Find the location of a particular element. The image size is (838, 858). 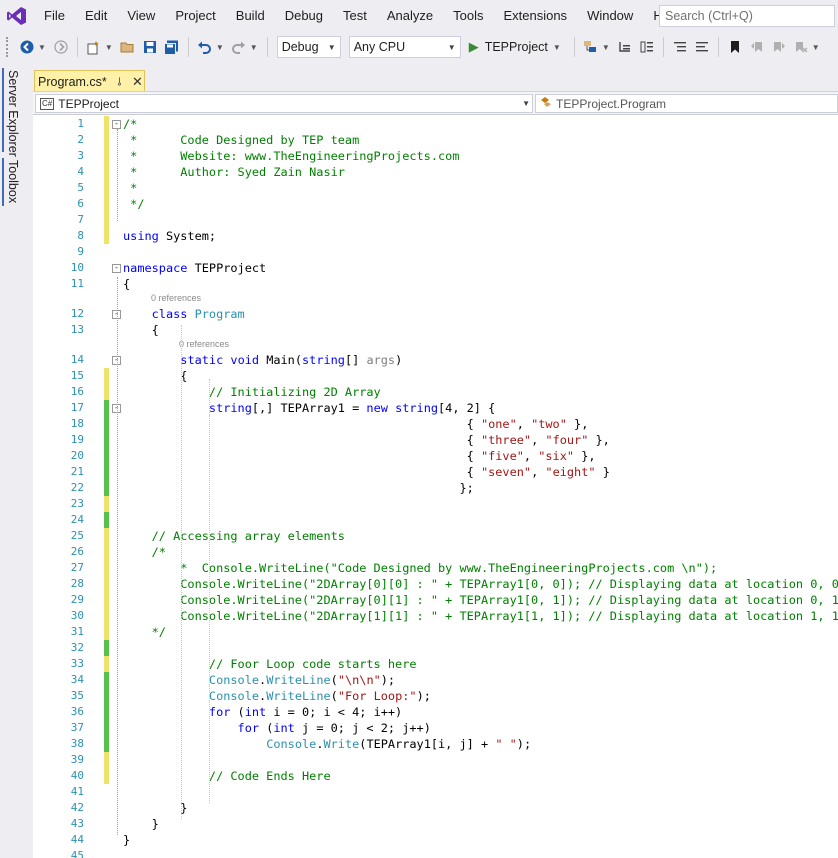

code-line: 32 is located at coordinates (435, 648).